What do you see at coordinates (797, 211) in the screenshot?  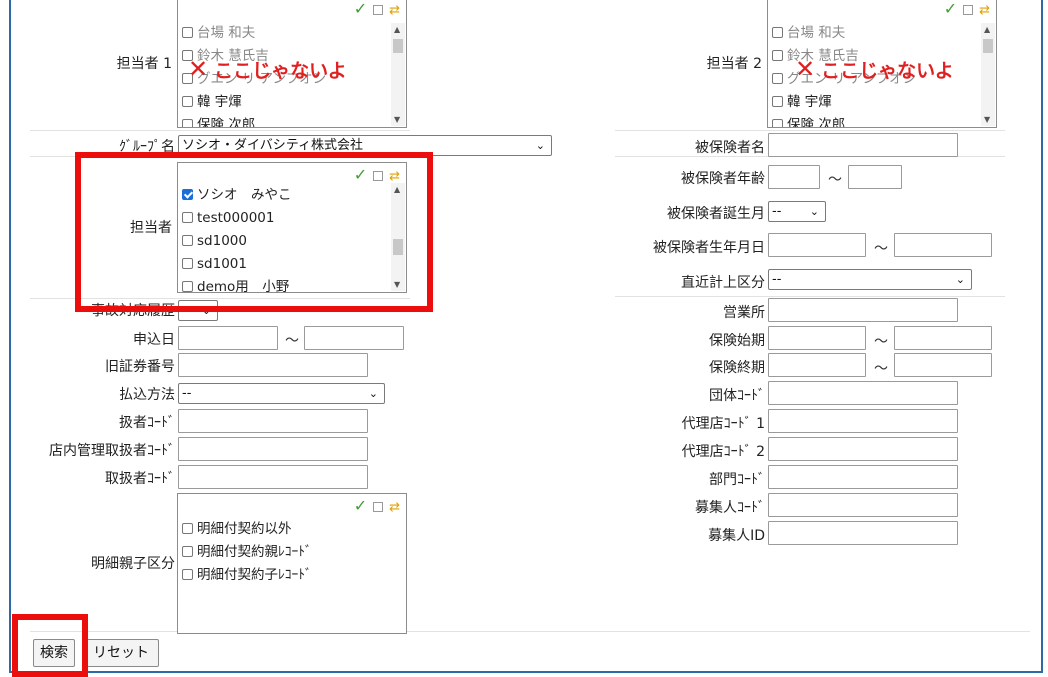 I see `birthmonth-select: -- ⌄` at bounding box center [797, 211].